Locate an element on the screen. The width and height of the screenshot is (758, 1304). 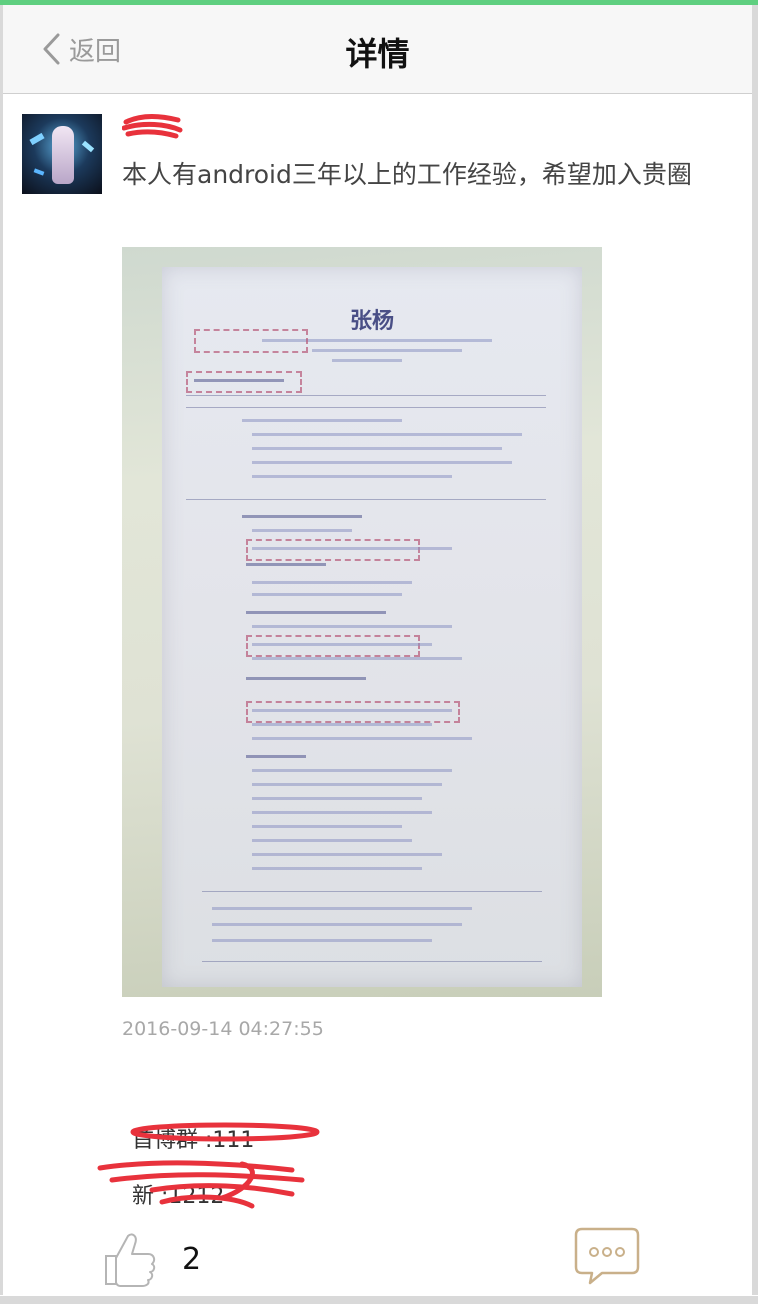
comment-button is located at coordinates (607, 1258).